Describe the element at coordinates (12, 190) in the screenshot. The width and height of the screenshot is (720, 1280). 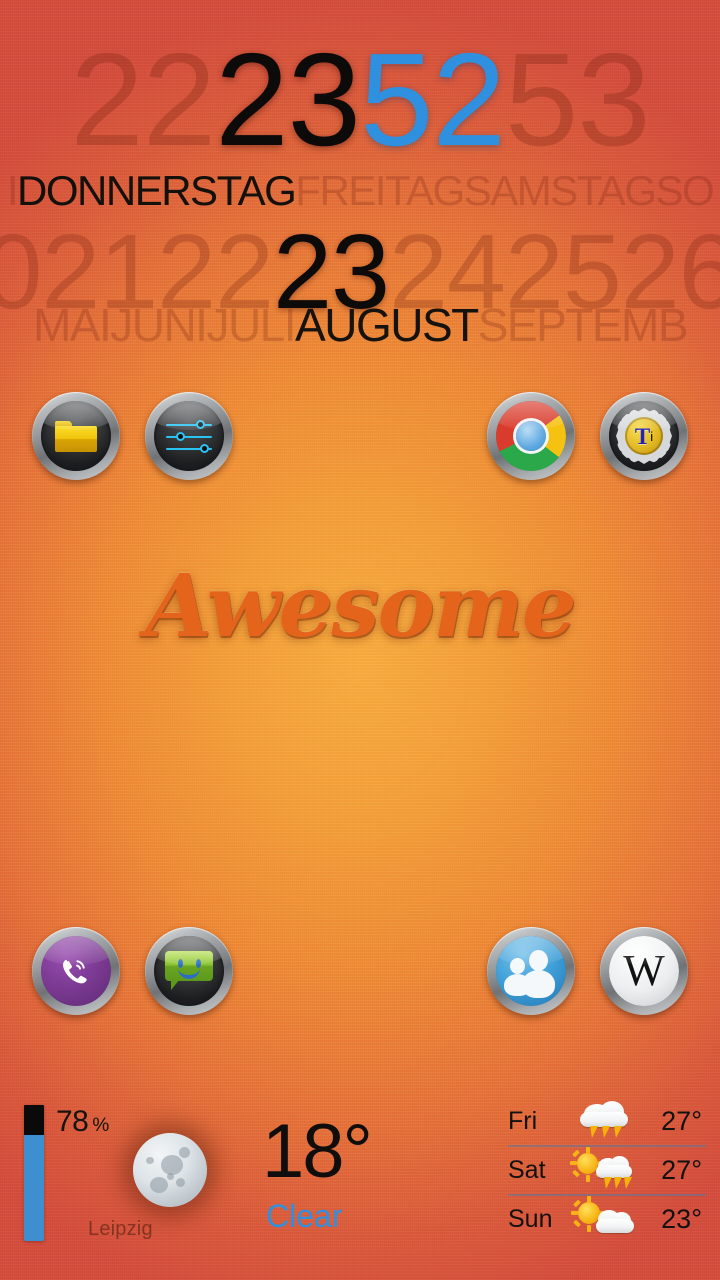
I see `weekday-before: I` at that location.